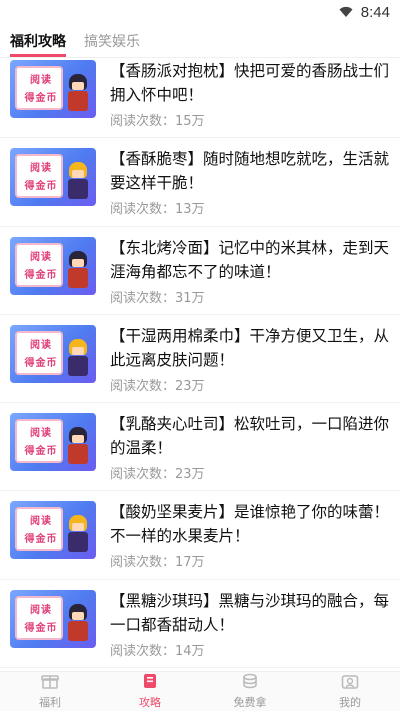 The width and height of the screenshot is (400, 711). I want to click on nav-item-guide: 攻略, so click(150, 691).